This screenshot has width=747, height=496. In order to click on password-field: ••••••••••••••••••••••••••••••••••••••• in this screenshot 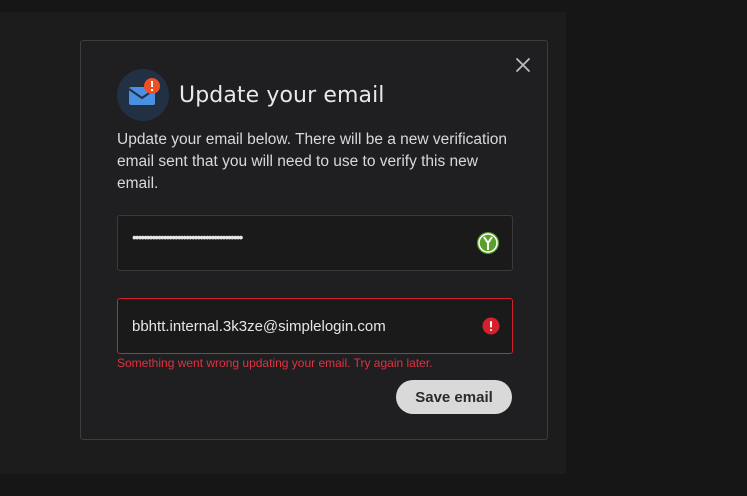, I will do `click(315, 243)`.